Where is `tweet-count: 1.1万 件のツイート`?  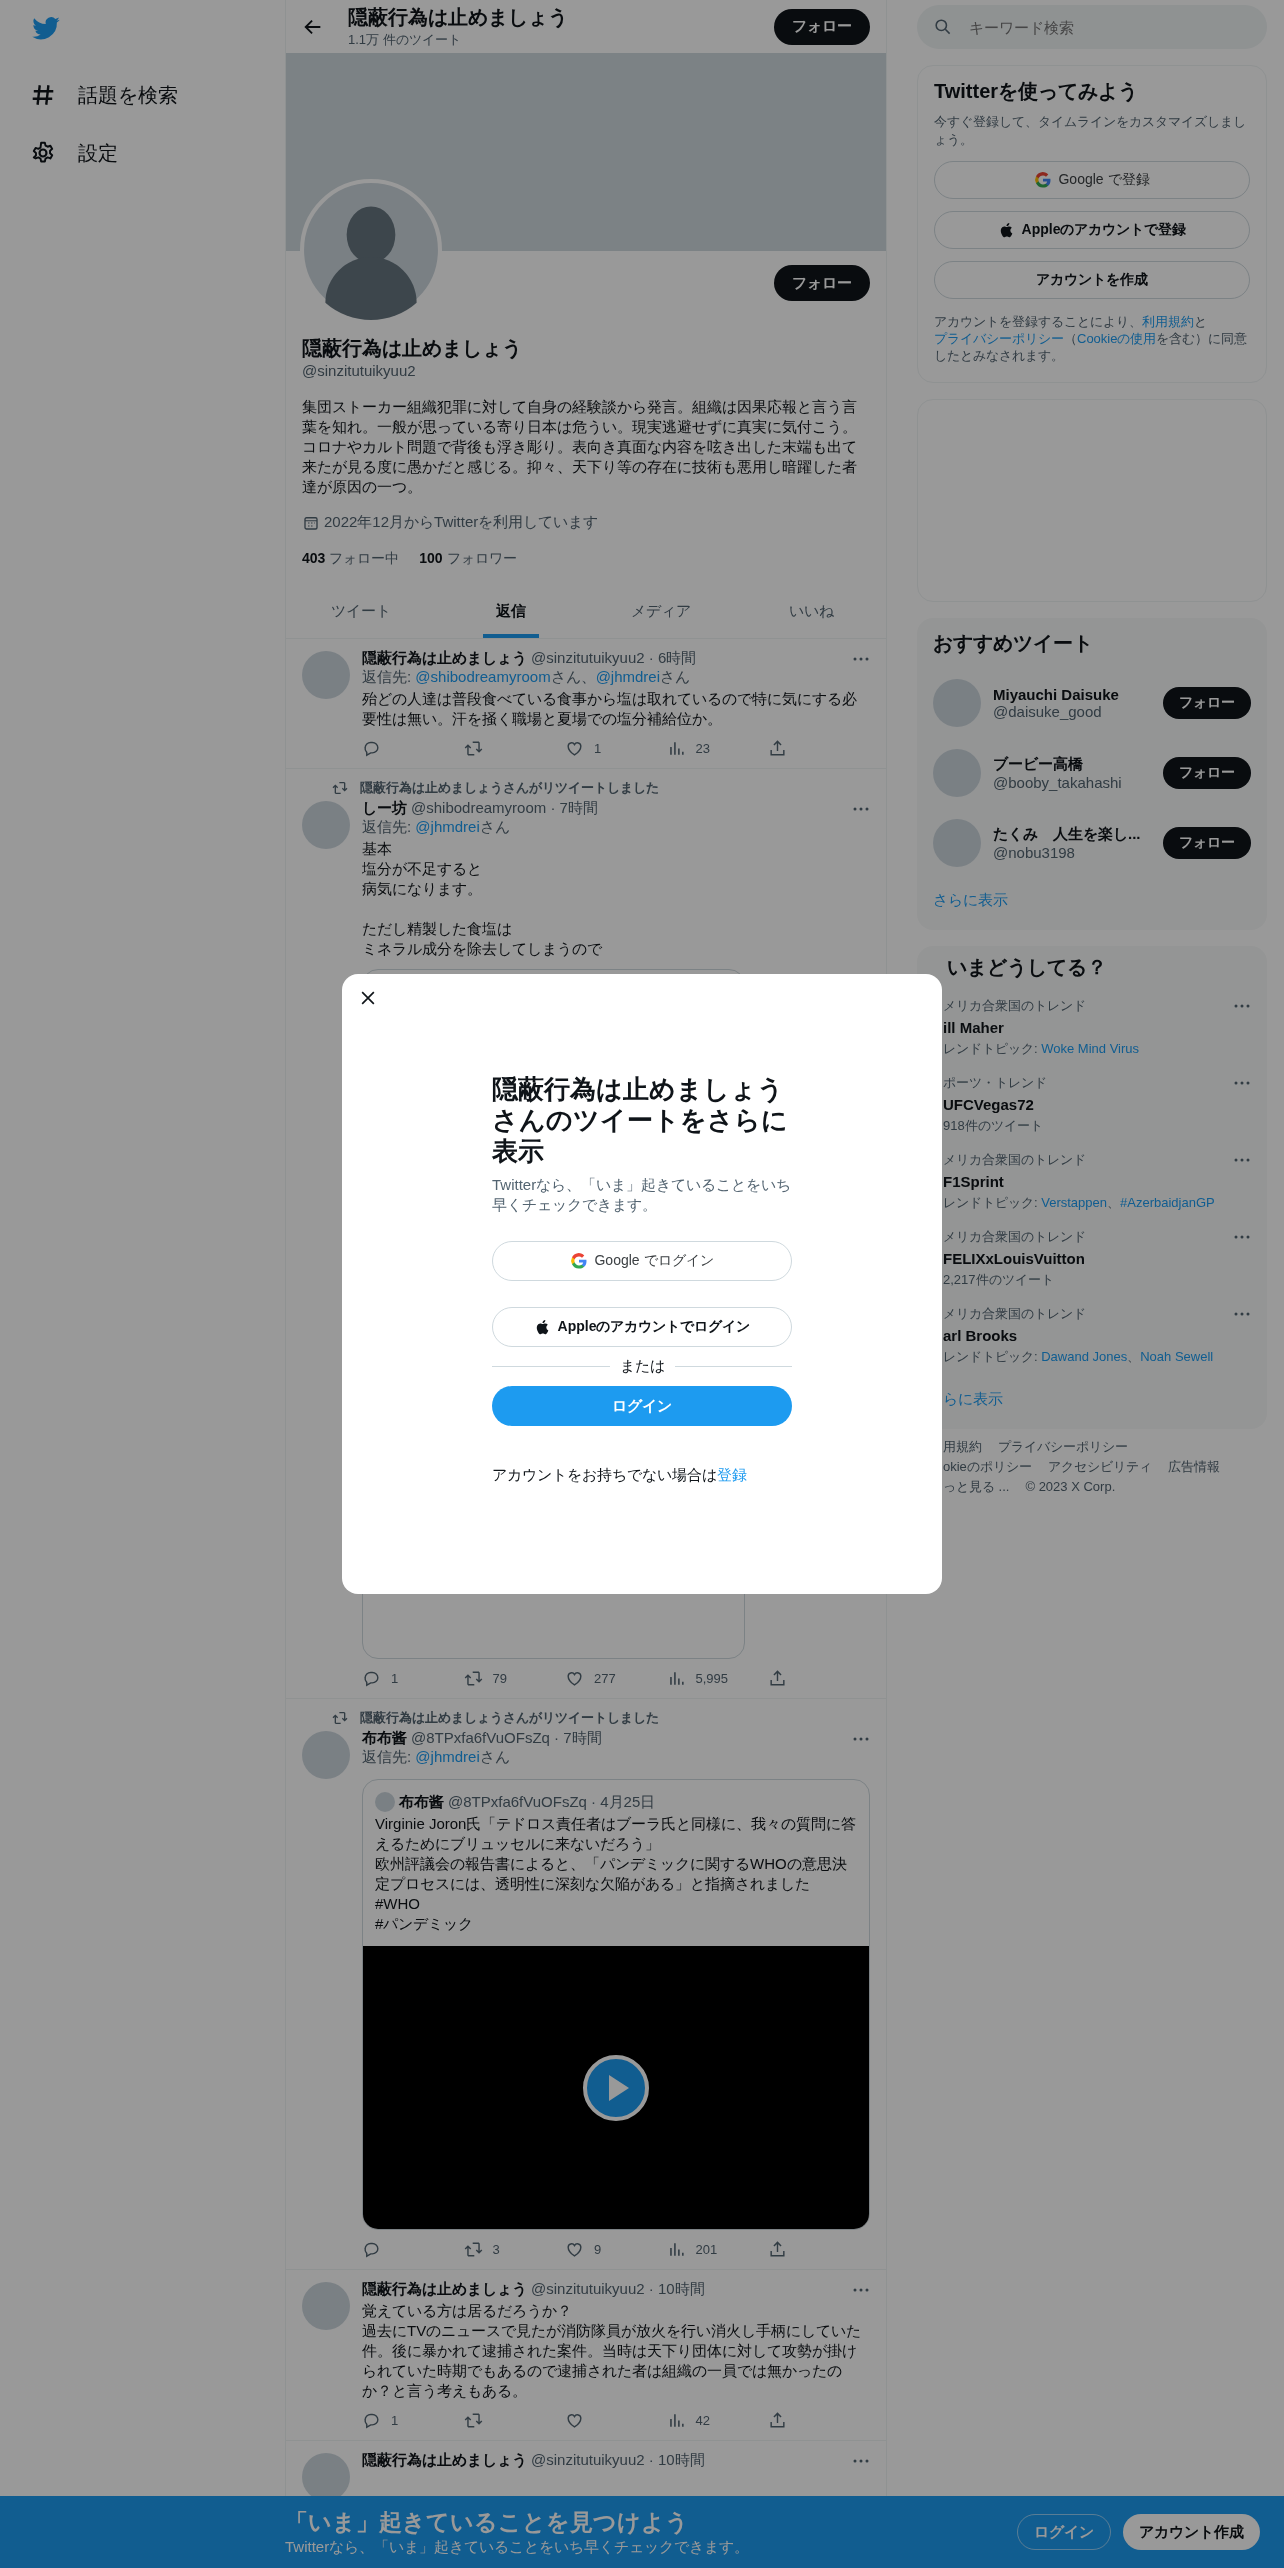 tweet-count: 1.1万 件のツイート is located at coordinates (405, 40).